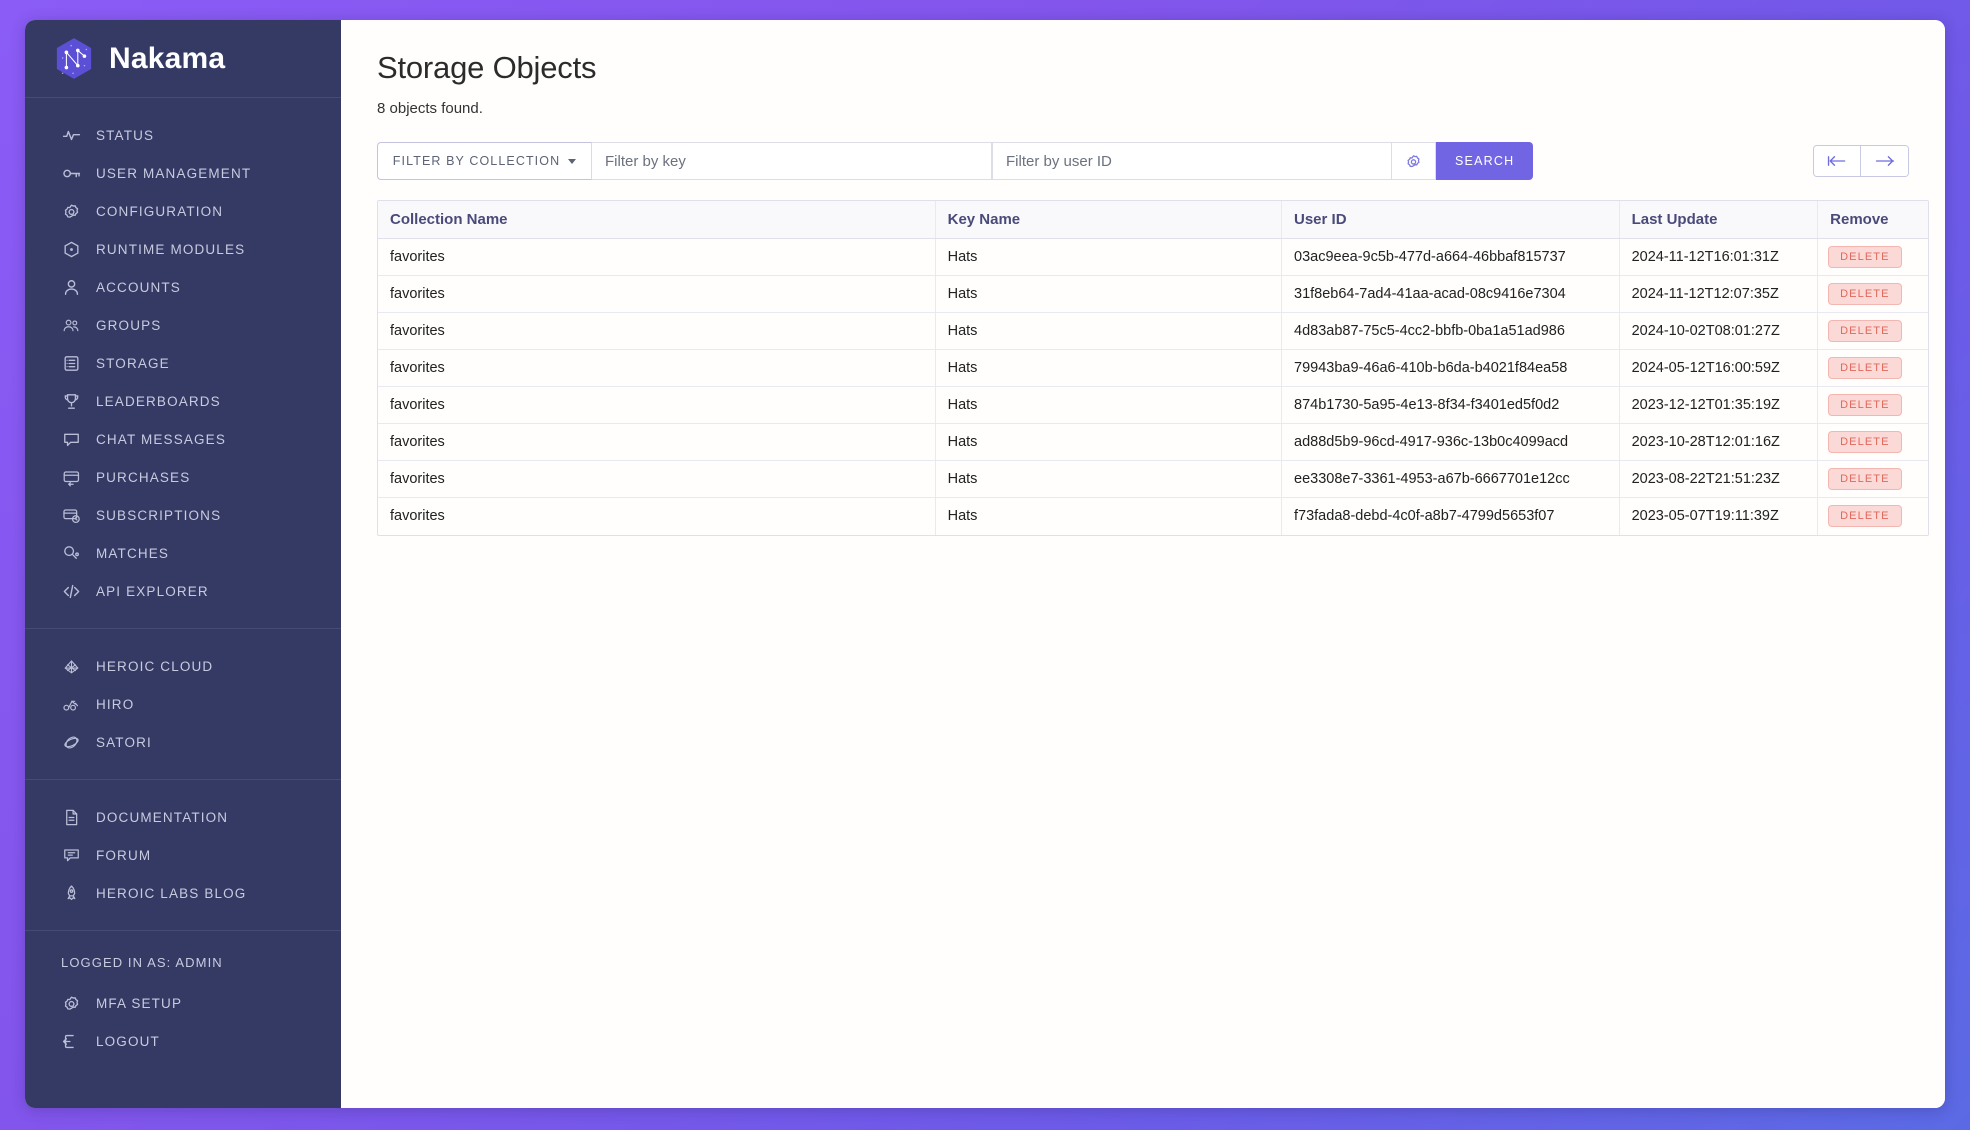  I want to click on sidebar-item-configuration: CONFIGURATION, so click(183, 211).